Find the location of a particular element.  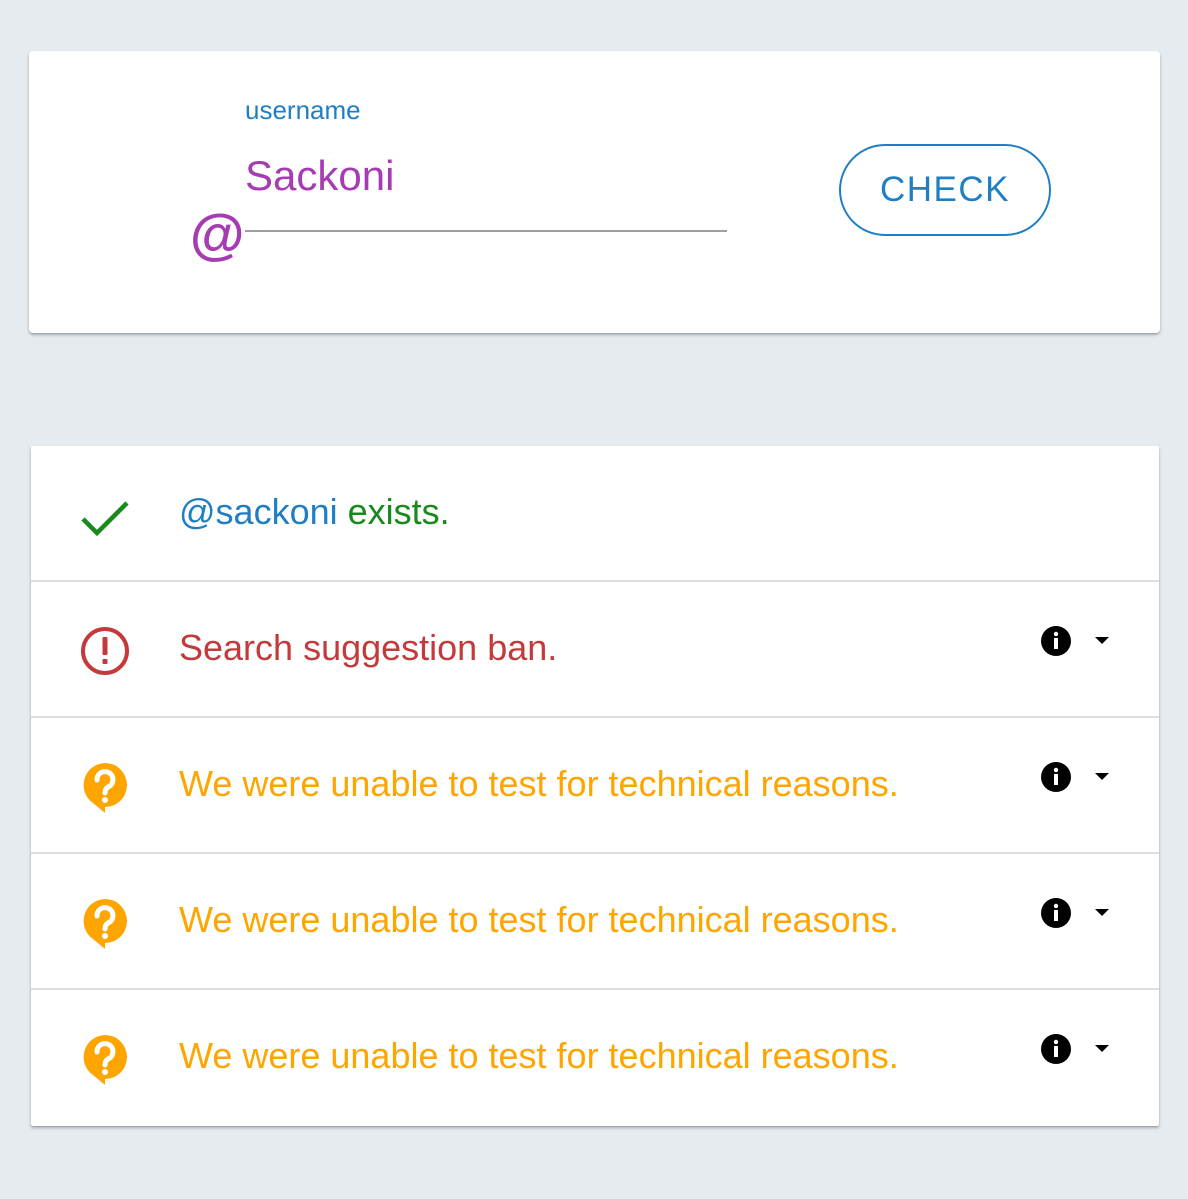

result-text-exists: @sackoni exists. is located at coordinates (314, 512).